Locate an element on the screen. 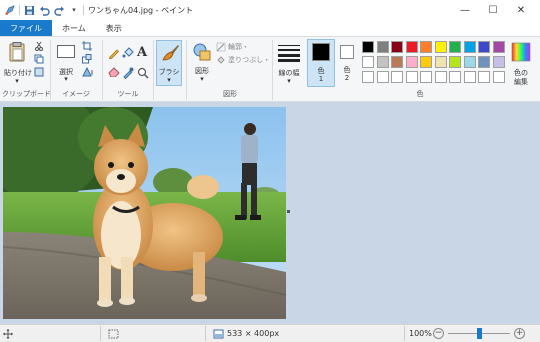 This screenshot has height=342, width=540. maximize-button: ☐ is located at coordinates (493, 10).